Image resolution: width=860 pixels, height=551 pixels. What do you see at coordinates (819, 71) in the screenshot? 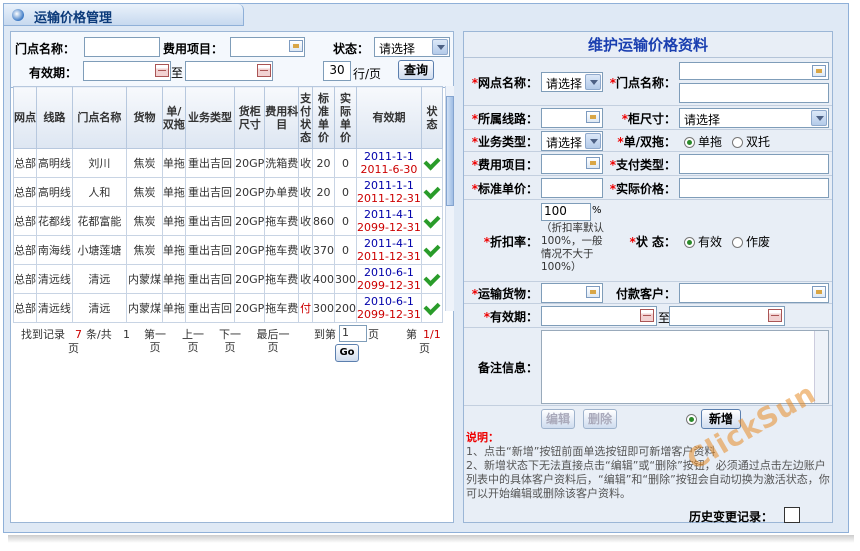
I see `store-picker-icon` at bounding box center [819, 71].